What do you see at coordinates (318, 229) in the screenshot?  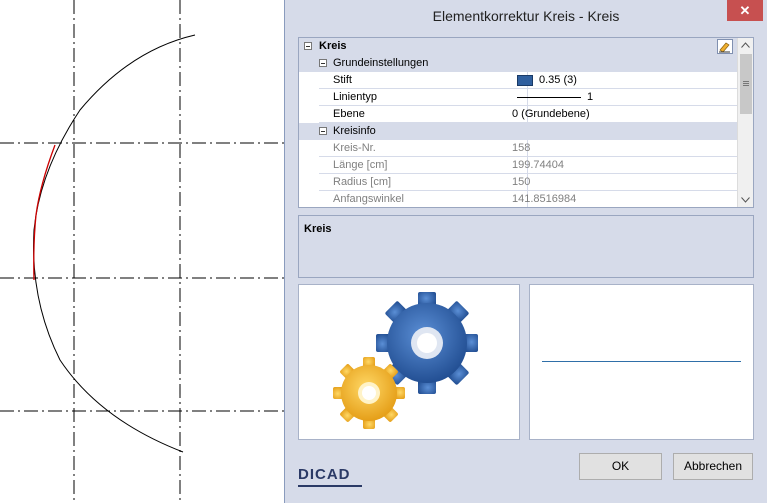 I see `description-title: Kreis` at bounding box center [318, 229].